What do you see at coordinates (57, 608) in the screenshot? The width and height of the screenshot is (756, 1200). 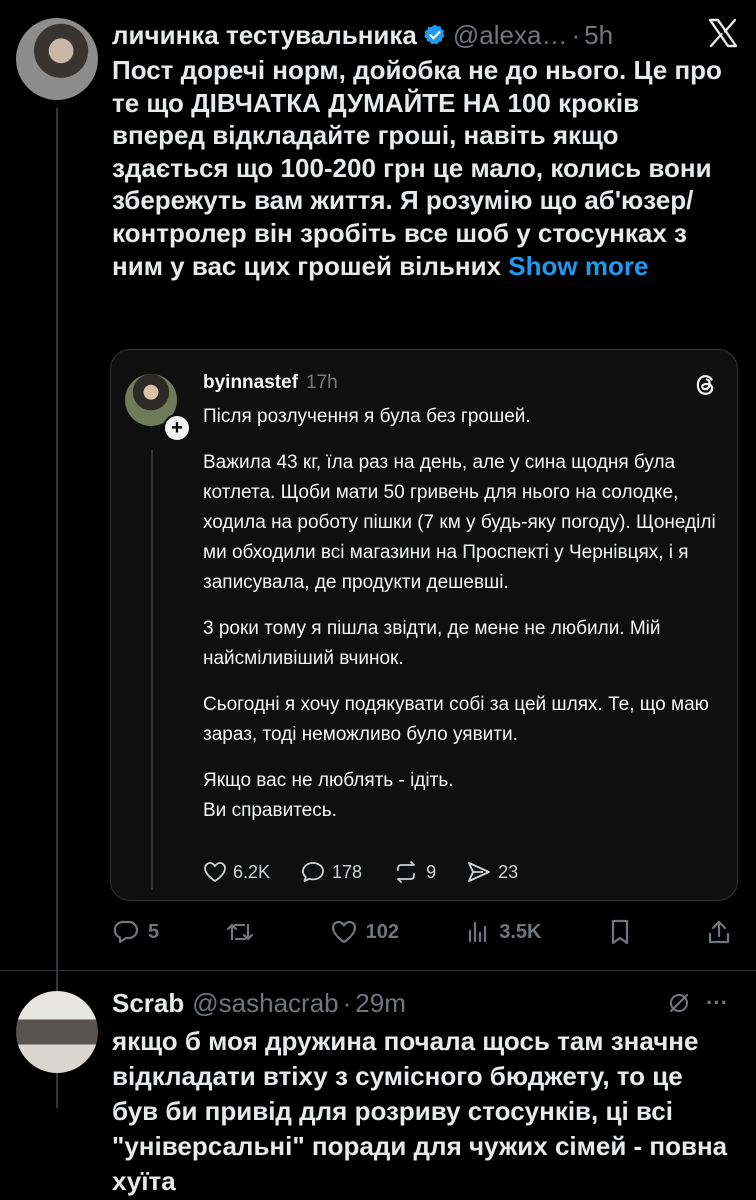 I see `thread-line` at bounding box center [57, 608].